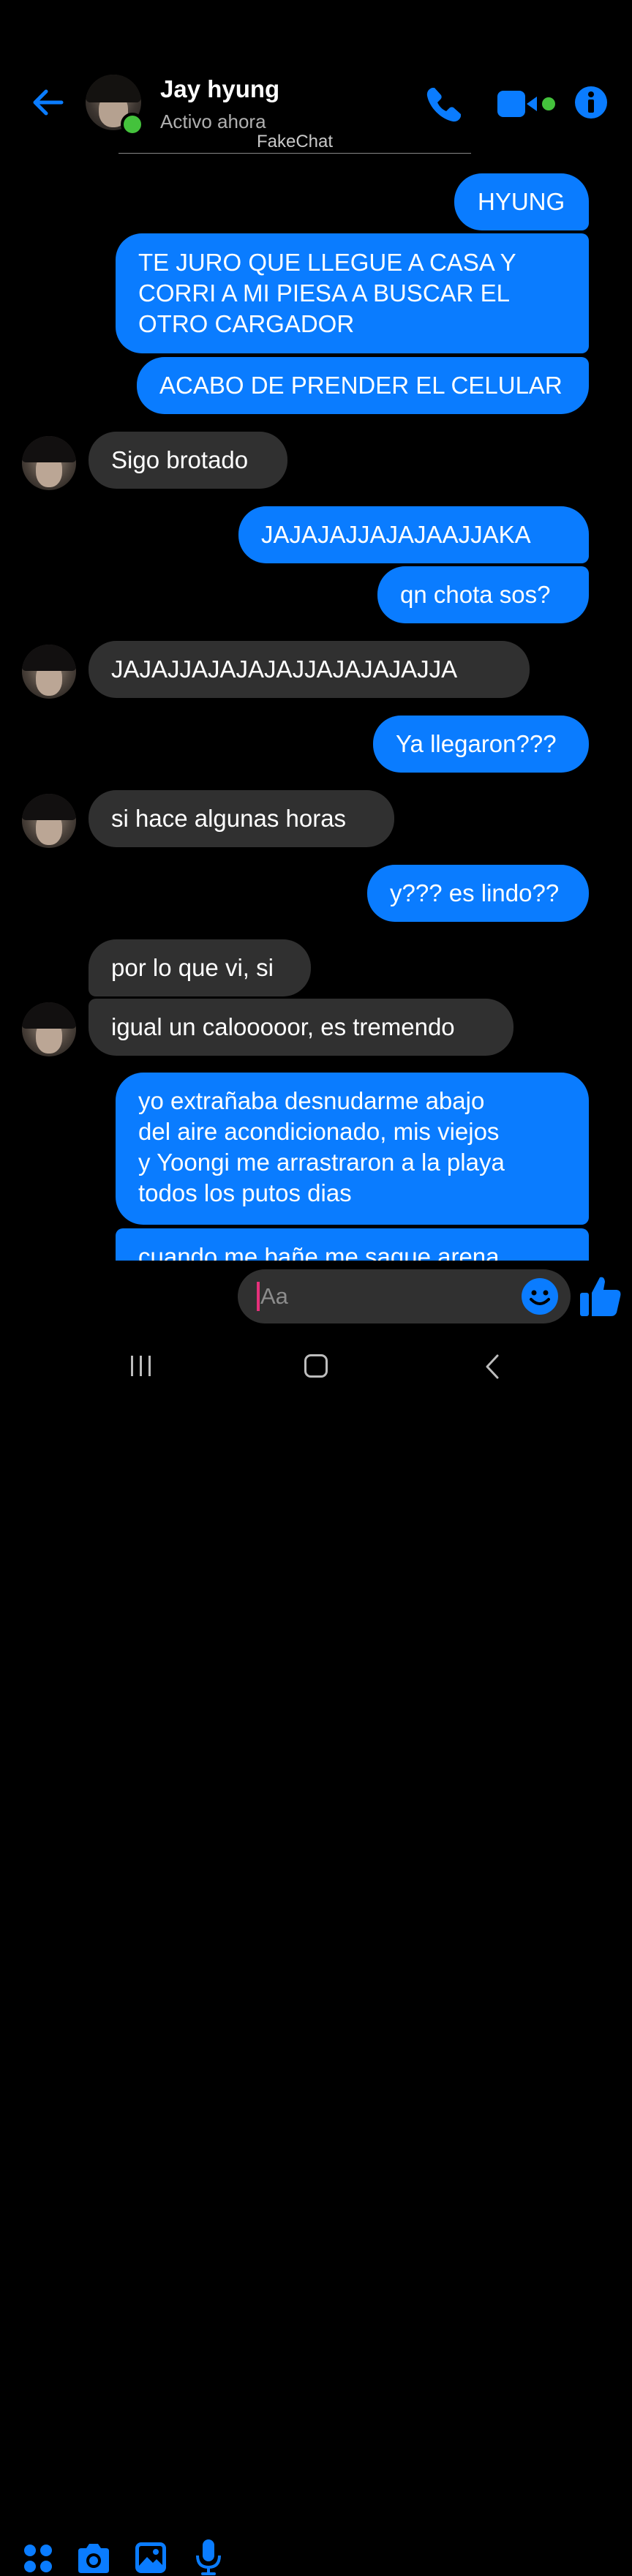  What do you see at coordinates (591, 102) in the screenshot?
I see `info-icon` at bounding box center [591, 102].